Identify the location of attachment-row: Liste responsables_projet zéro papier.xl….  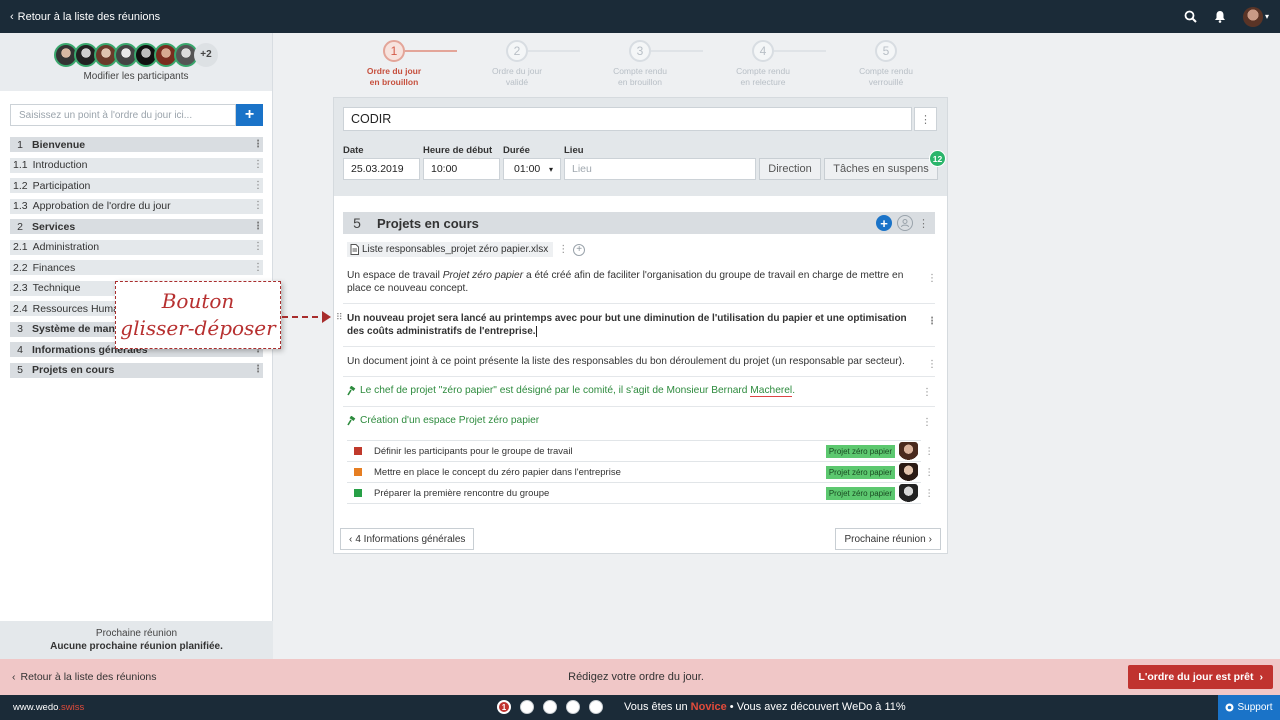
(466, 249).